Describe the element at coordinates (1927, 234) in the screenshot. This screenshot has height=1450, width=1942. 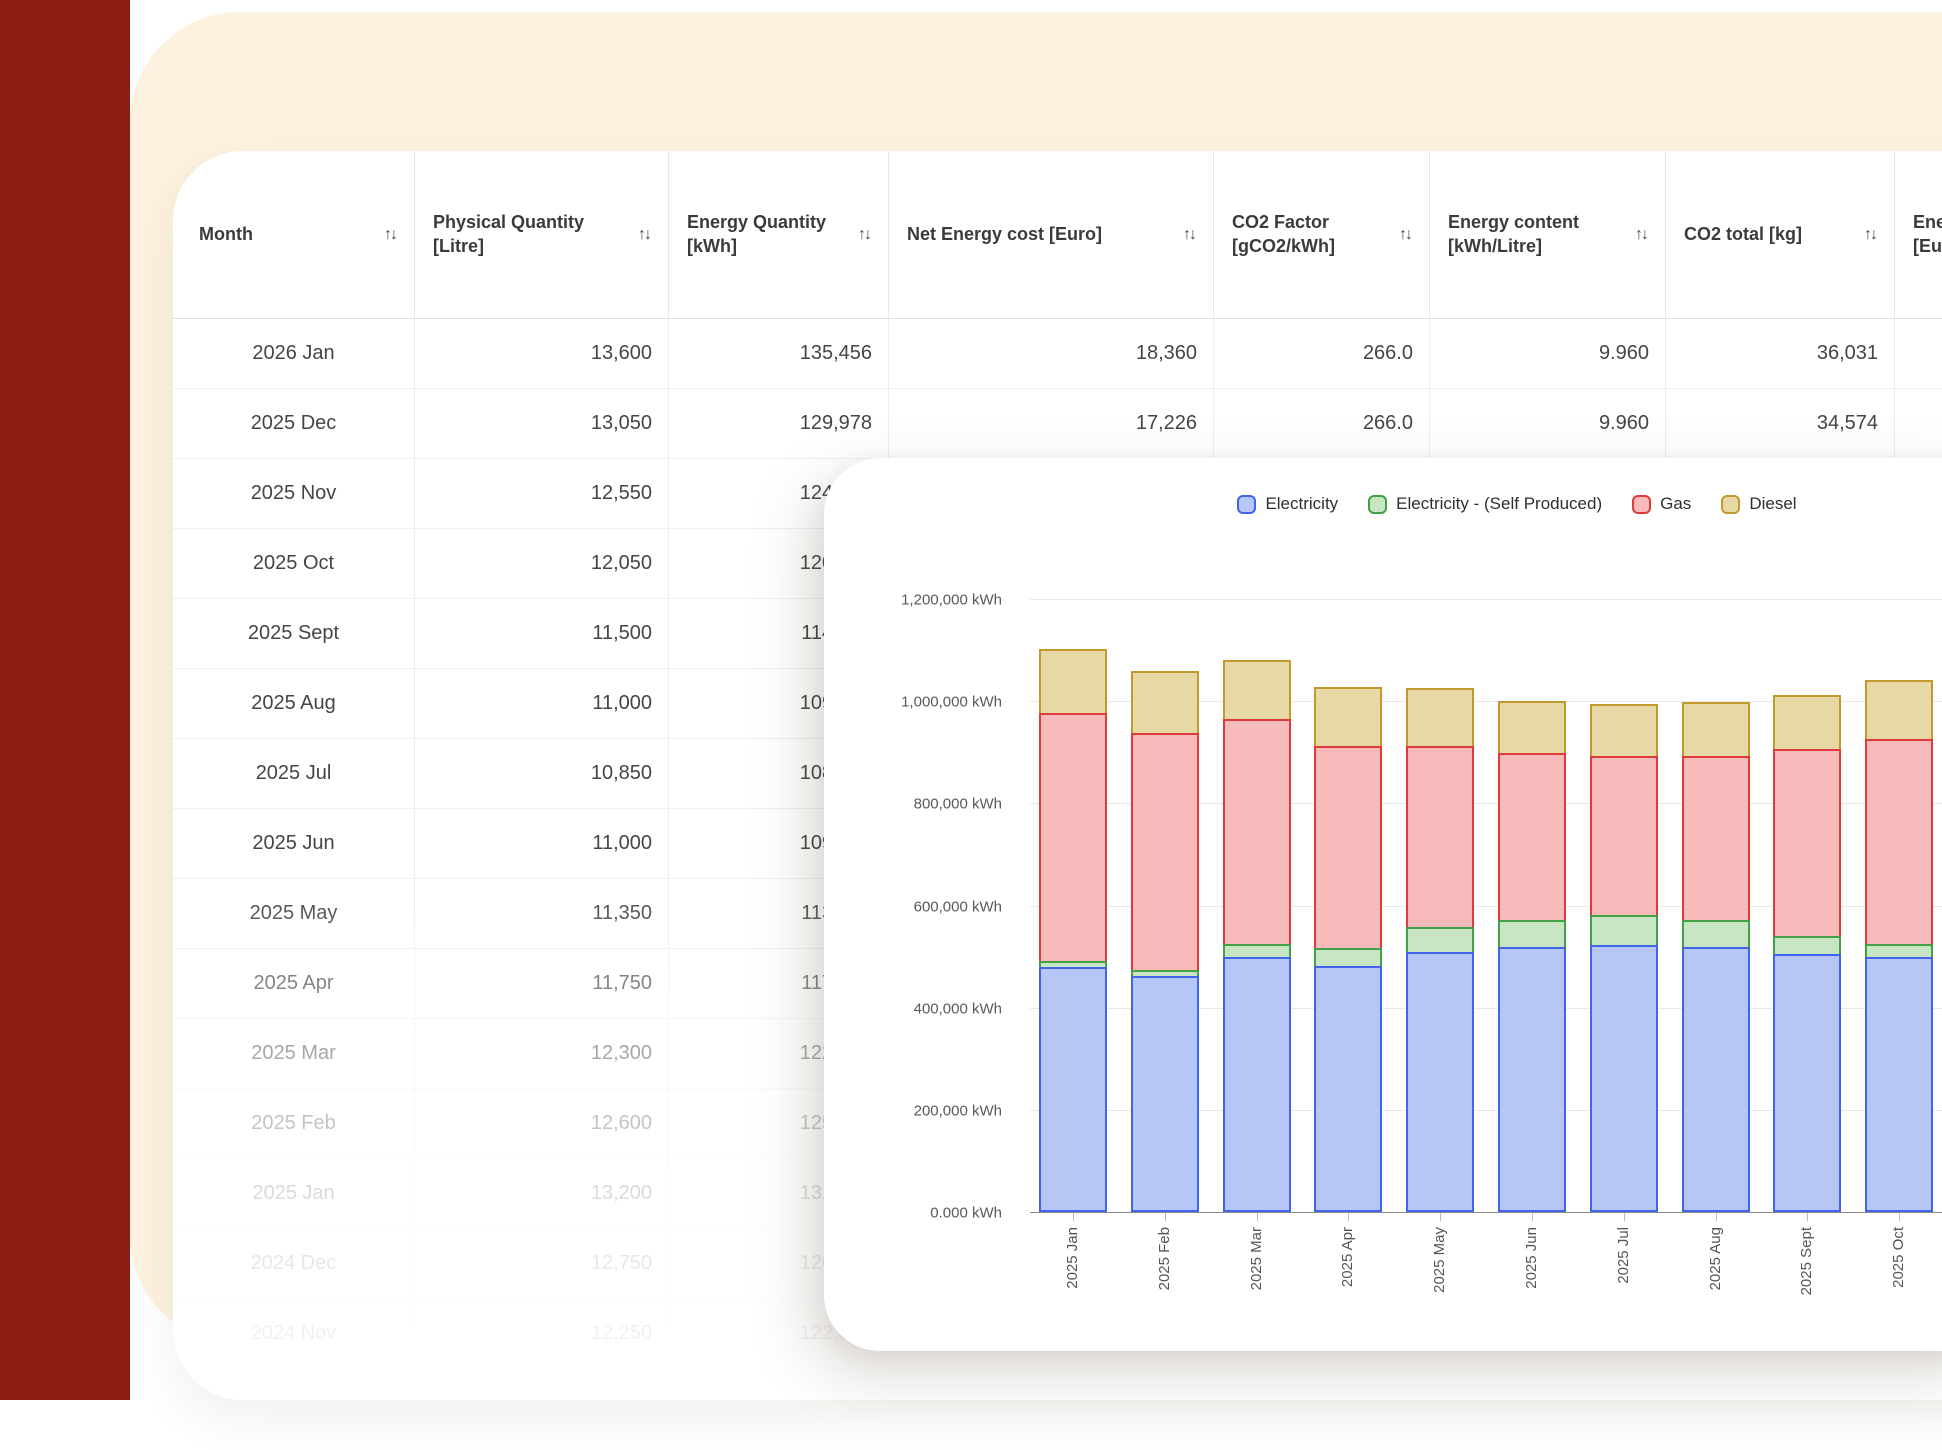
I see `column-header-label: Ene[Eur` at that location.